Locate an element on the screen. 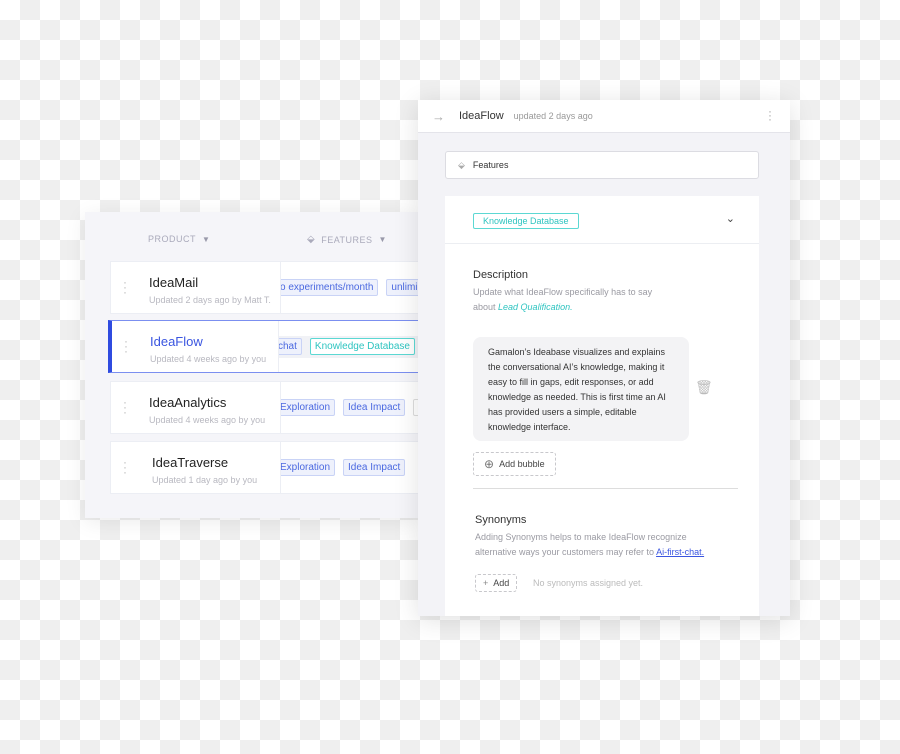  product-name: IdeaMail is located at coordinates (174, 282).